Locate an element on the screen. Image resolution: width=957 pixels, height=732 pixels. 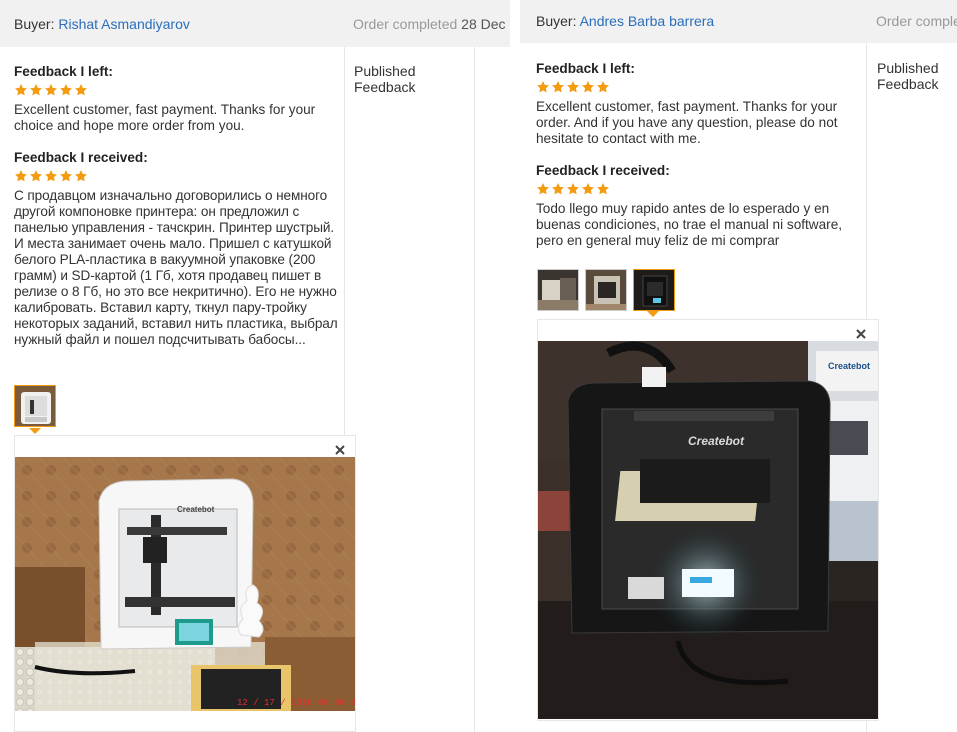
buyer-name-link: Rishat Asmandiyarov is located at coordinates (124, 24).